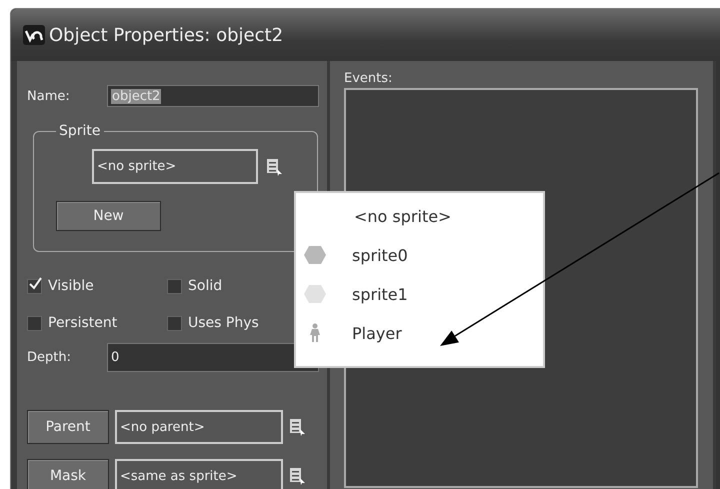  I want to click on events-label: Events:, so click(369, 78).